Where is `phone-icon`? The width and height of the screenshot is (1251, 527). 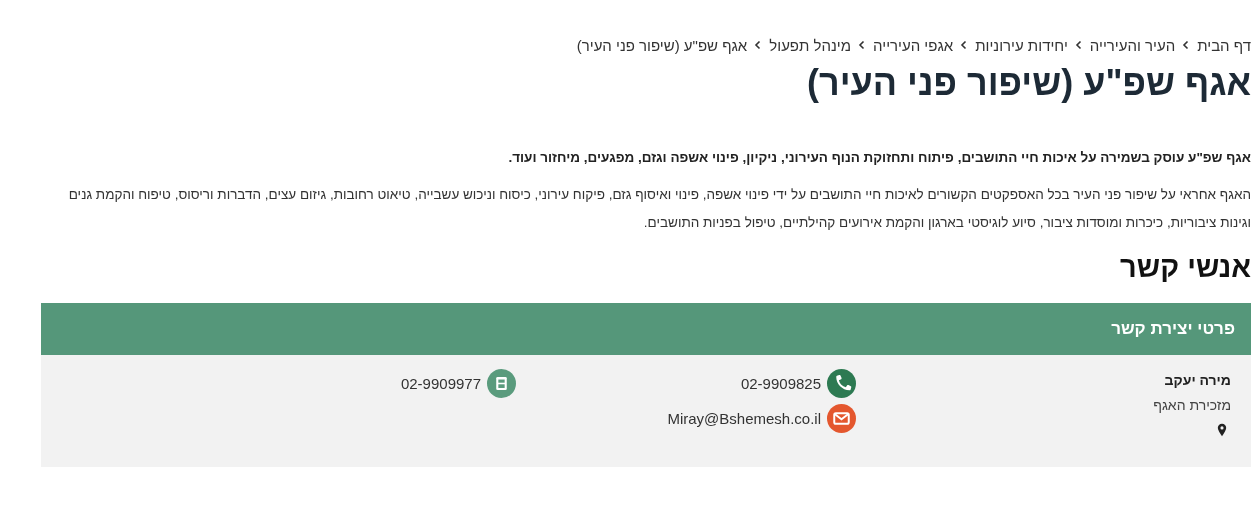
phone-icon is located at coordinates (841, 383).